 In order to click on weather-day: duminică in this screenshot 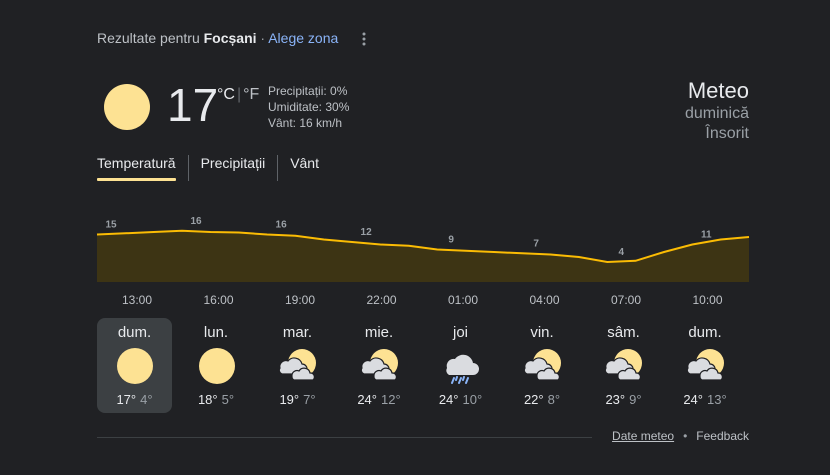, I will do `click(716, 113)`.